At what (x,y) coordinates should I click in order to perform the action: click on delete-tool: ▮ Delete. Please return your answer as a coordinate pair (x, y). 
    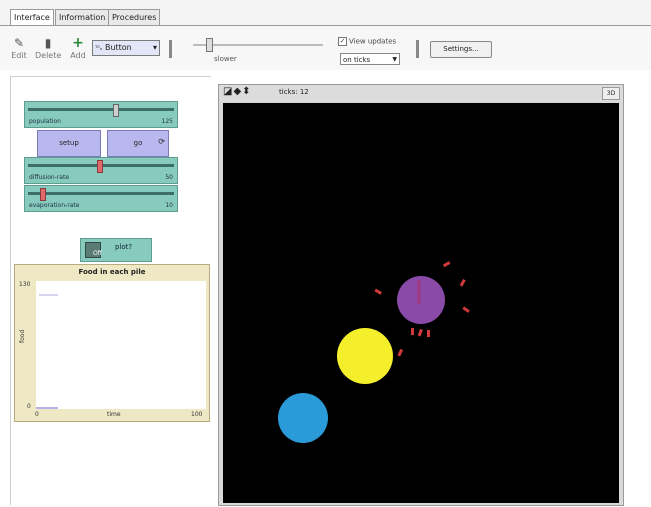
    Looking at the image, I should click on (48, 47).